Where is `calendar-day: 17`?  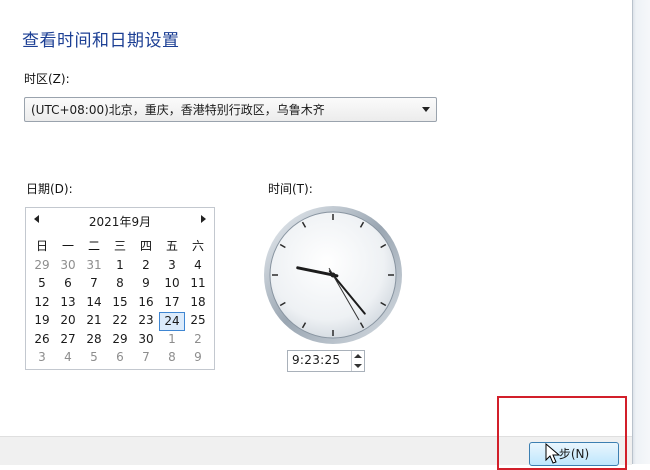 calendar-day: 17 is located at coordinates (172, 303).